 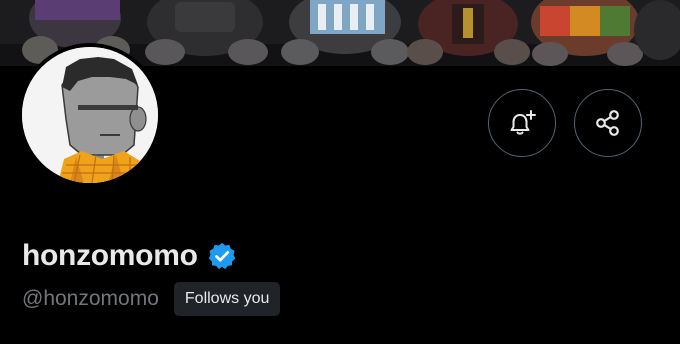 I want to click on notify-button, so click(x=522, y=123).